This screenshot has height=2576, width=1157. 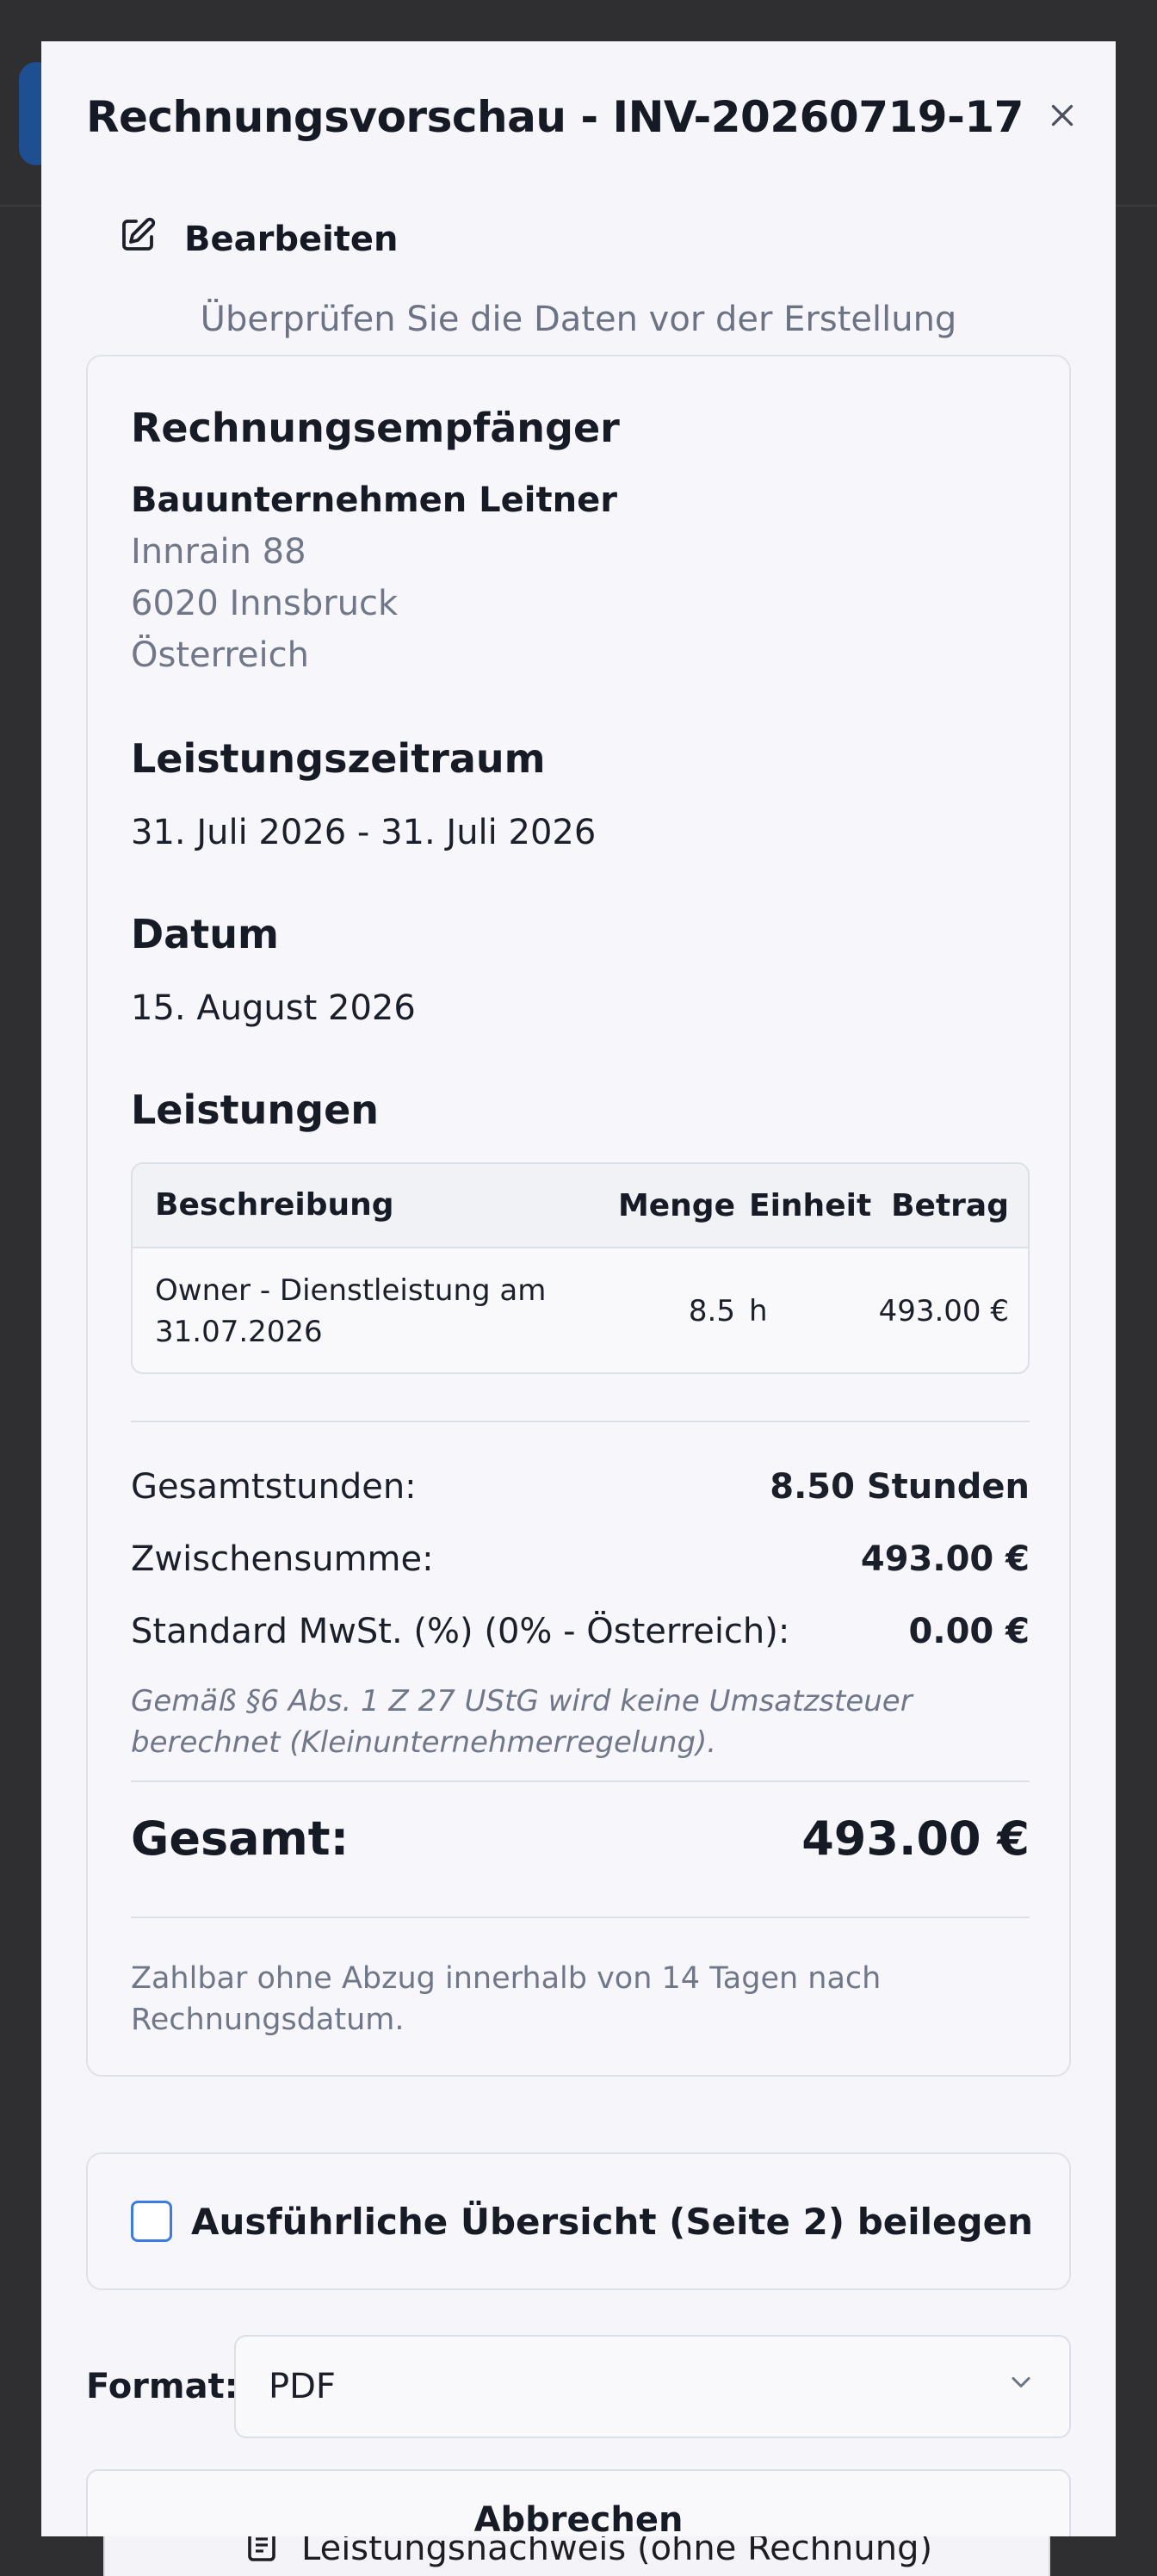 I want to click on column-unit: Einheit, so click(x=811, y=1205).